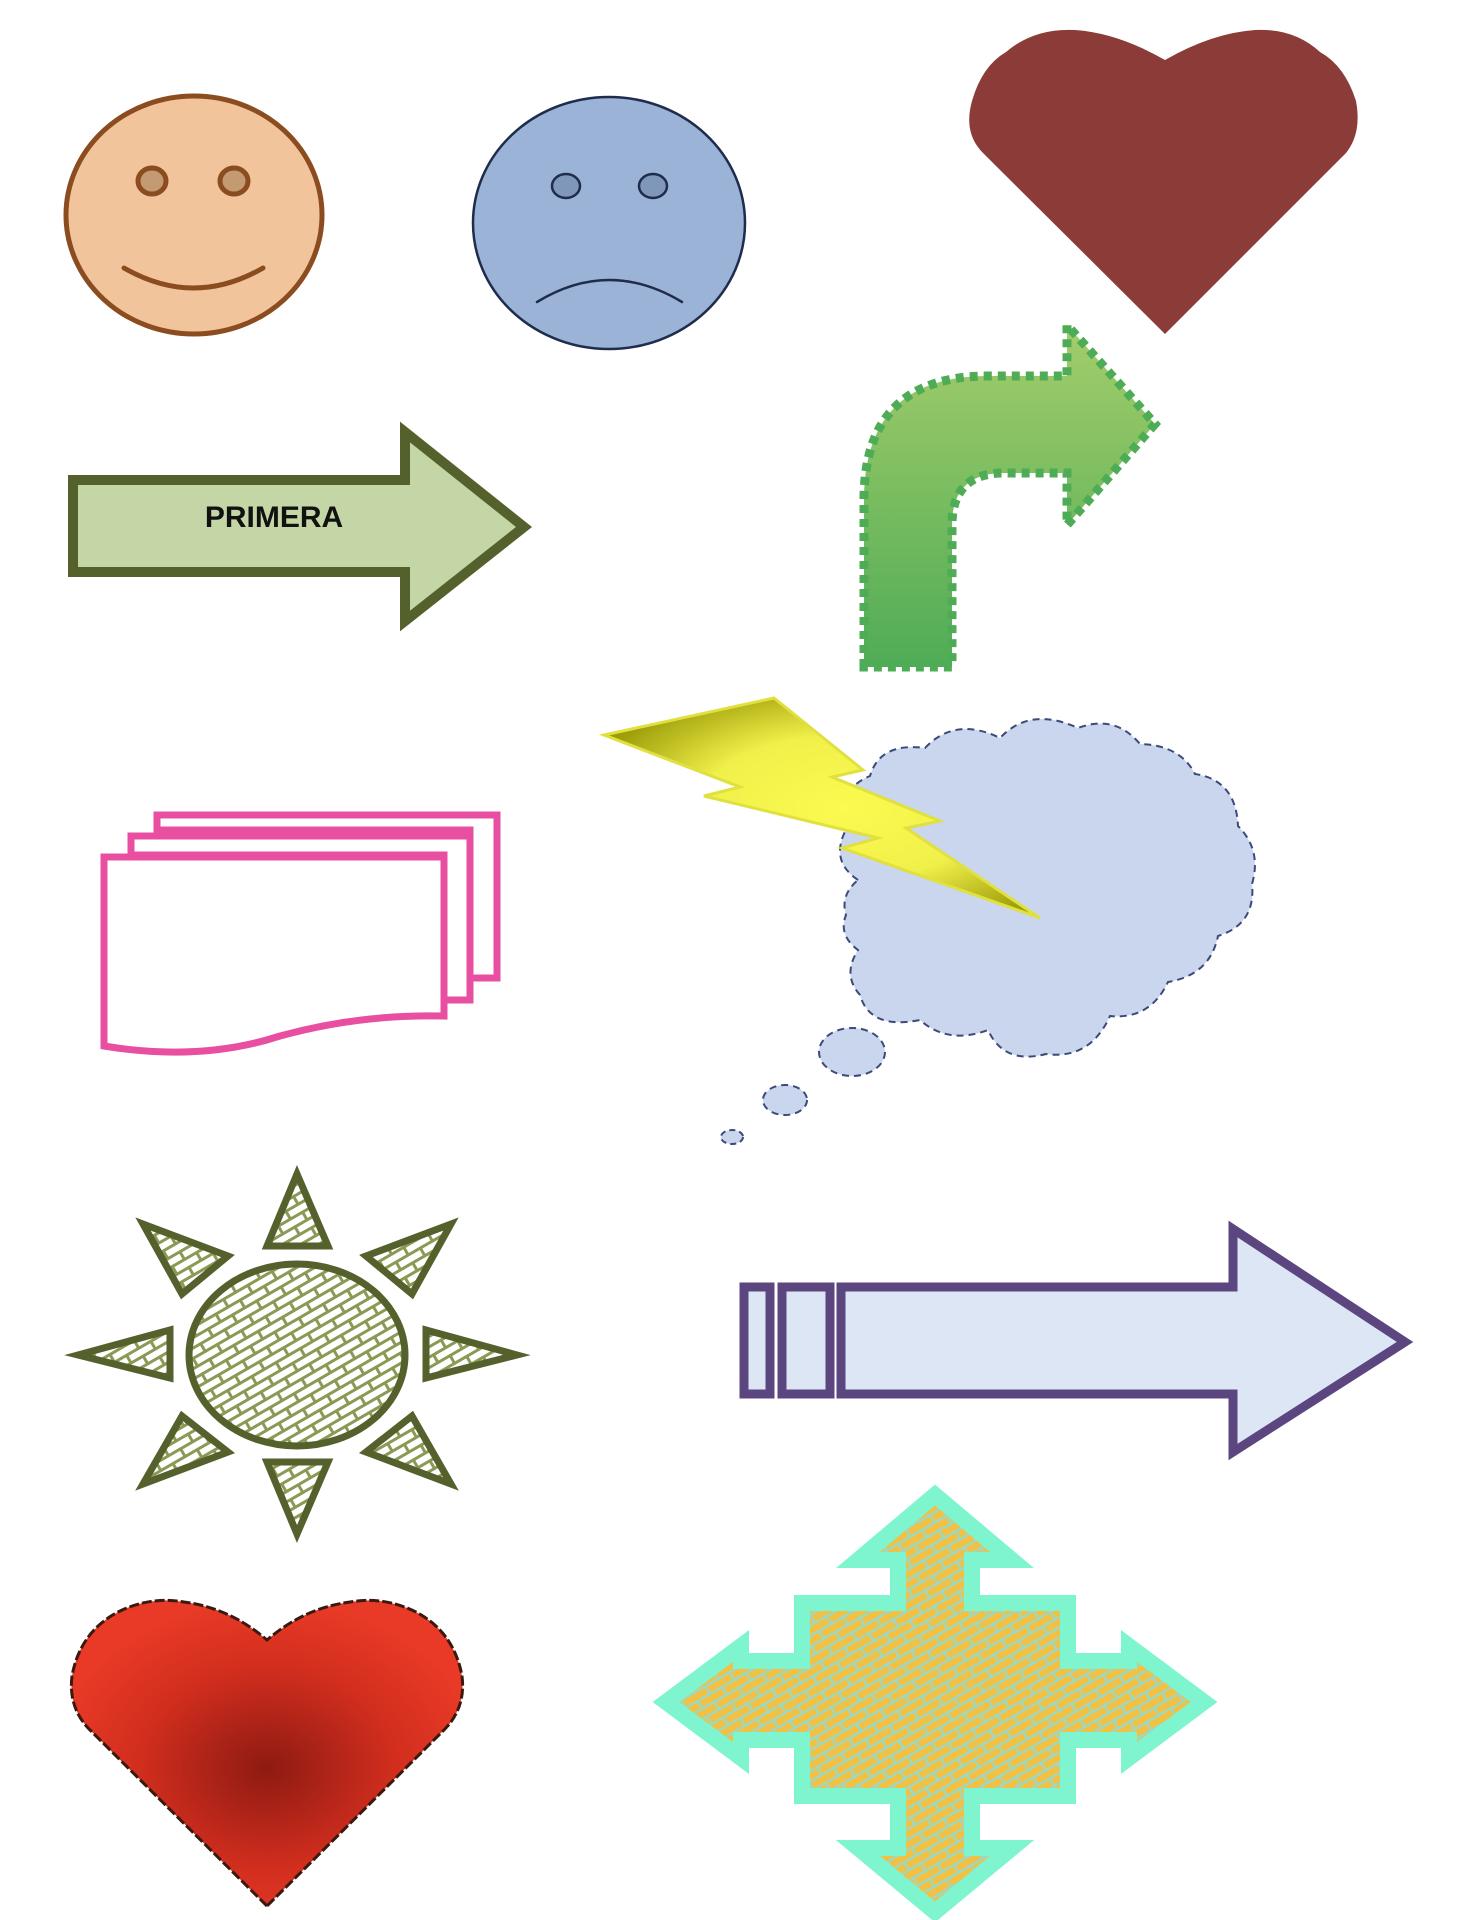 The width and height of the screenshot is (1460, 1920). What do you see at coordinates (119, 1354) in the screenshot?
I see `sun-ray-left` at bounding box center [119, 1354].